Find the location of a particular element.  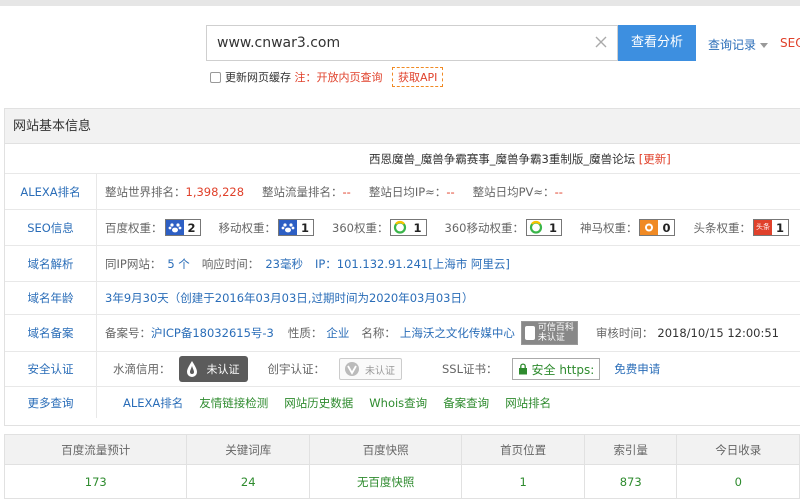

kexin-baike-top: 可信百科 is located at coordinates (555, 328).